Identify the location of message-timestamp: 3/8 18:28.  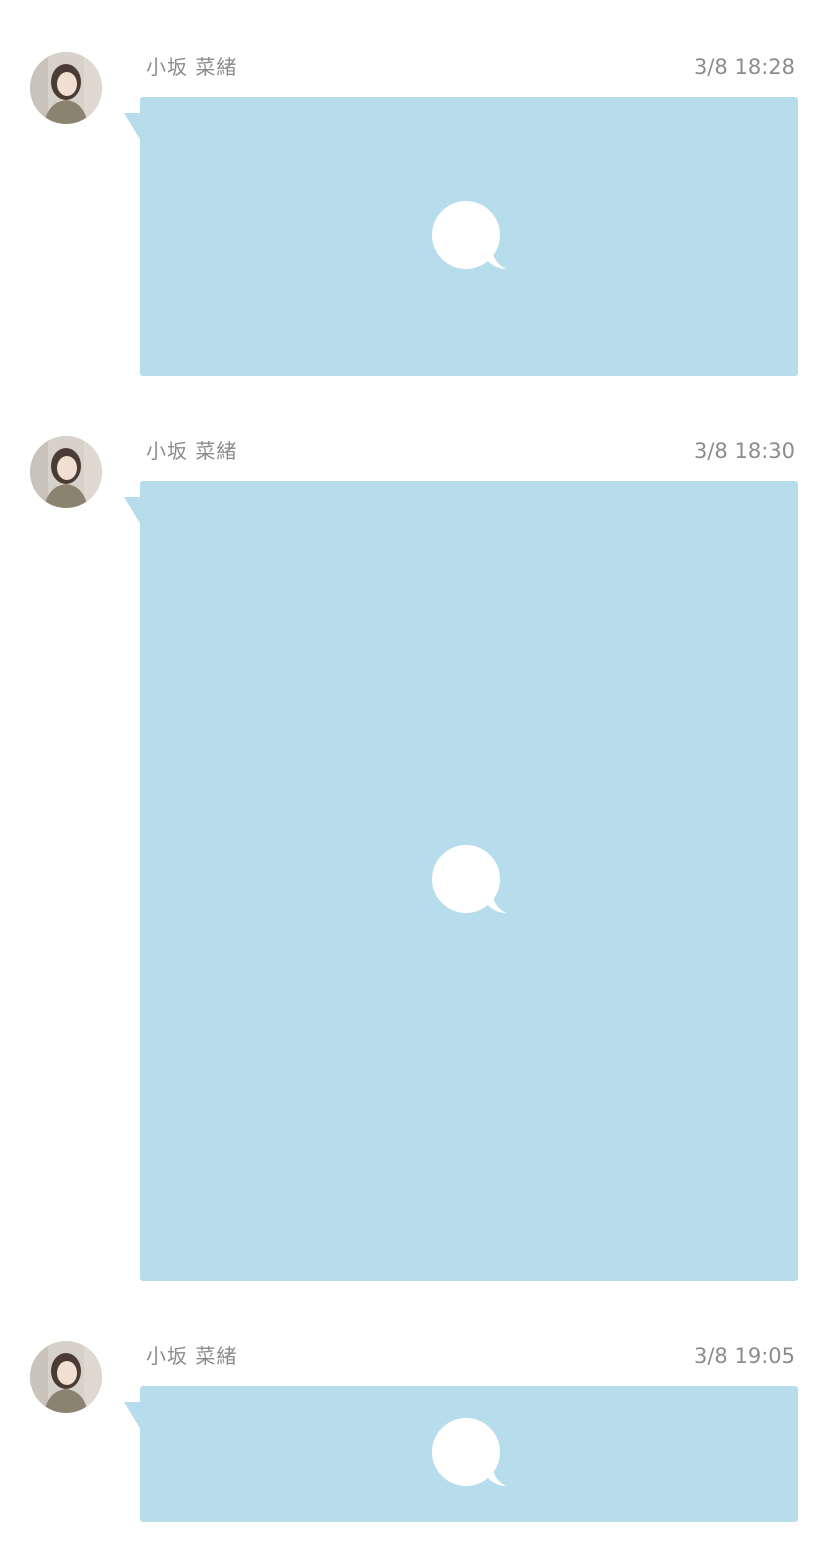
(744, 67).